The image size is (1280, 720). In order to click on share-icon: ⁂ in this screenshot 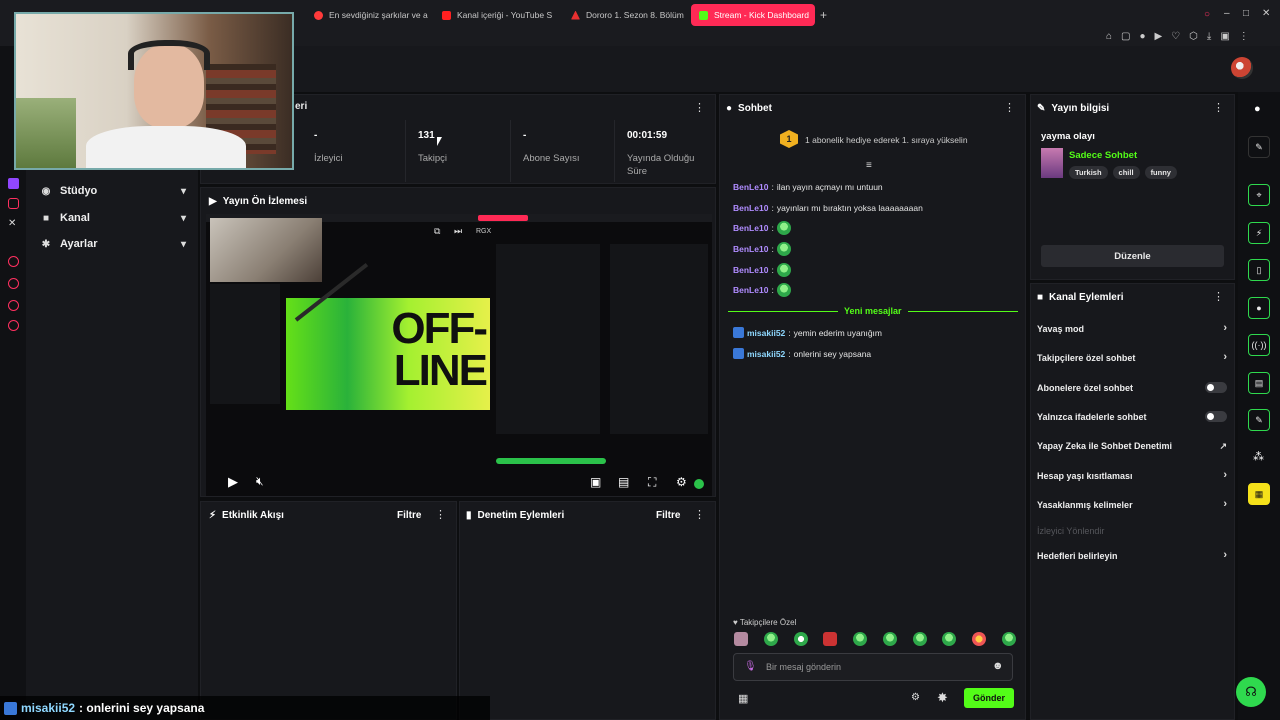, I will do `click(1258, 456)`.